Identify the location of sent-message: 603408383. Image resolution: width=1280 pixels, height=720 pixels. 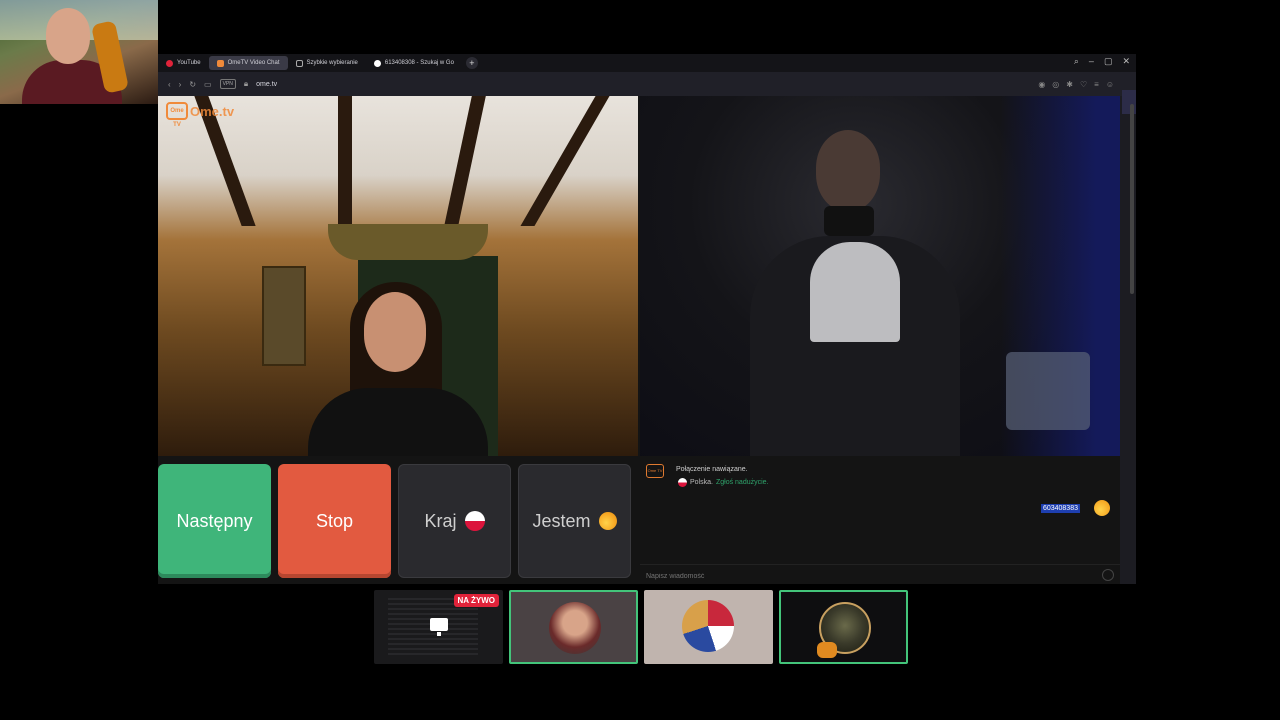
(1060, 508).